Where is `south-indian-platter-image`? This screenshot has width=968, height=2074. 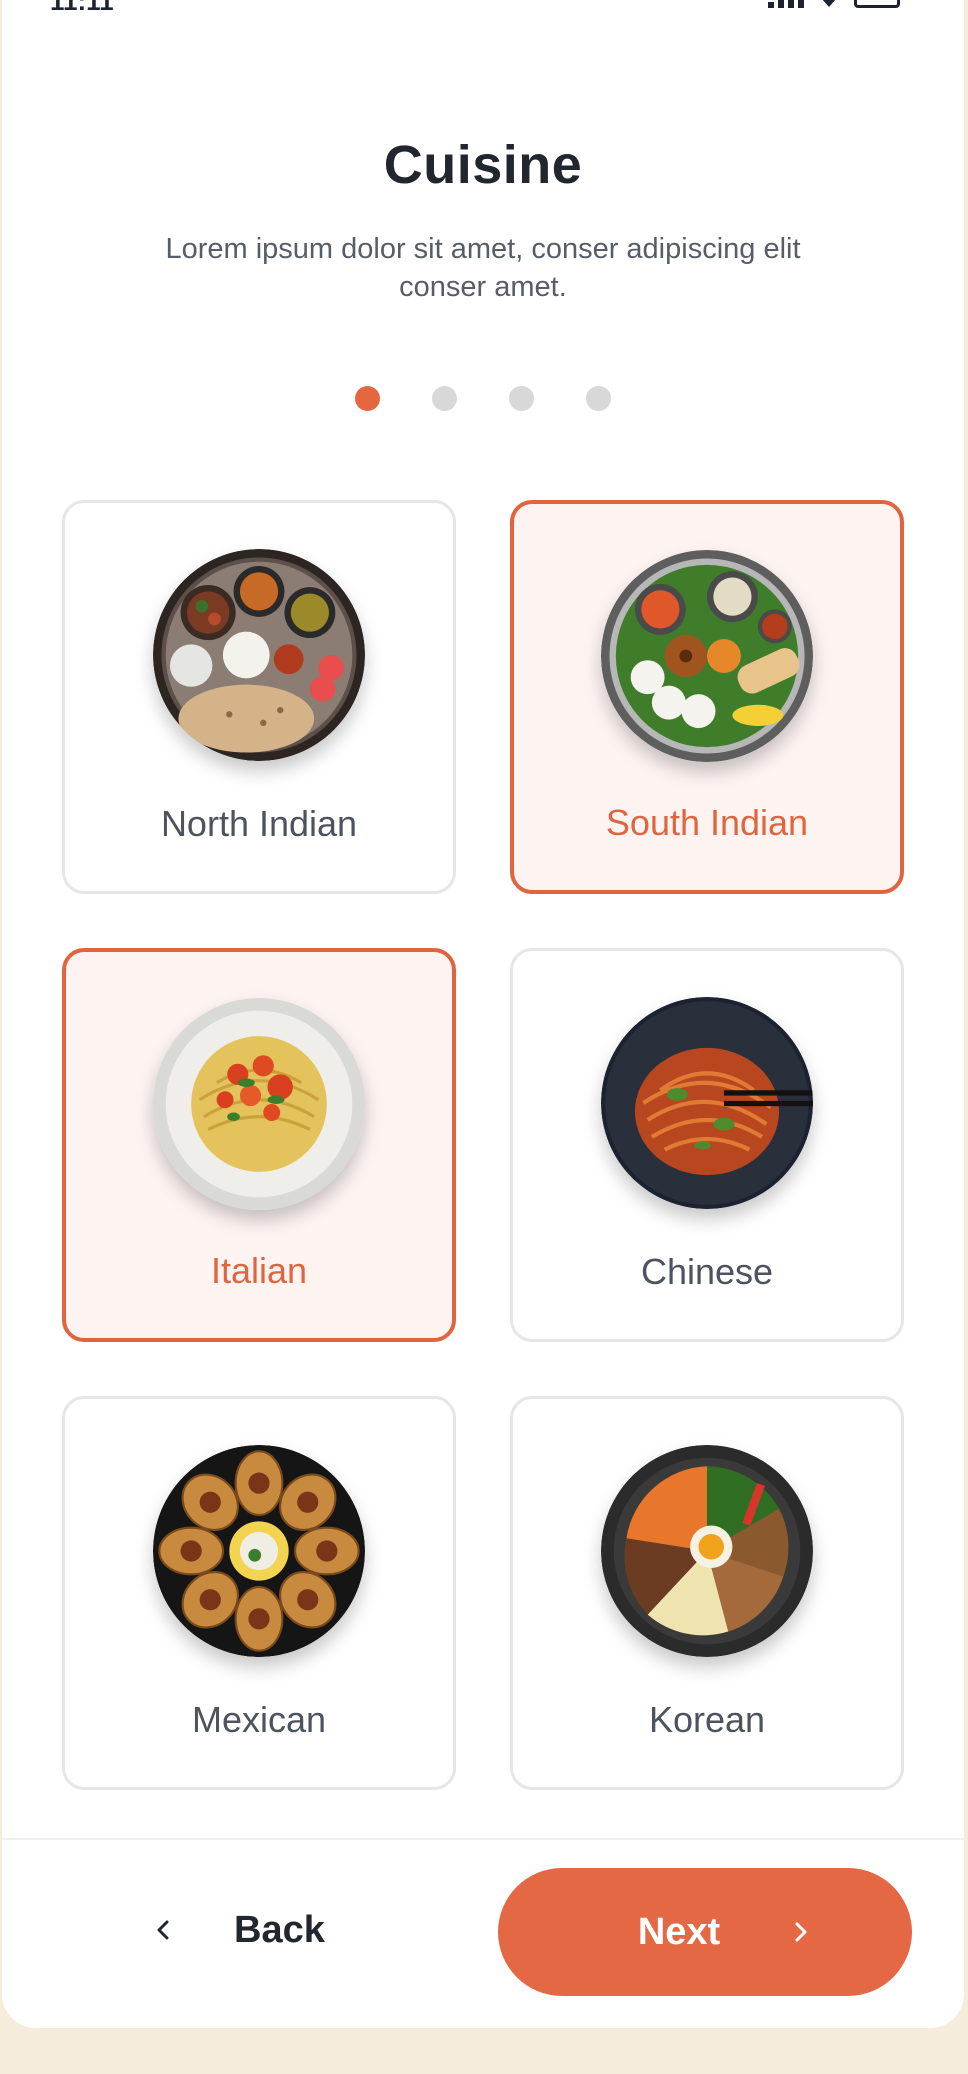
south-indian-platter-image is located at coordinates (707, 656).